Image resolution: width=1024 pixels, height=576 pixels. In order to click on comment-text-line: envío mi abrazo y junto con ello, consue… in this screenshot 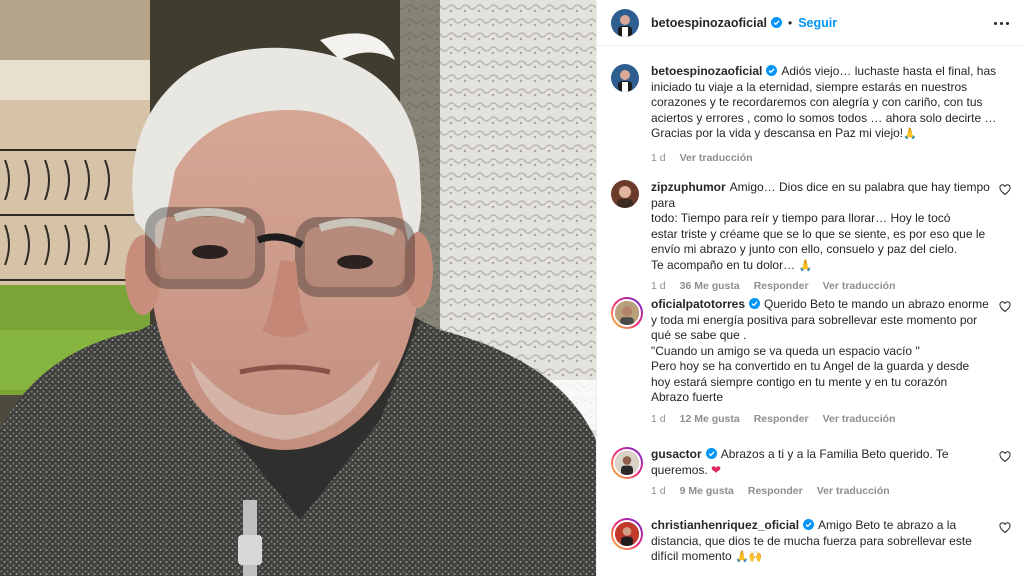, I will do `click(804, 249)`.